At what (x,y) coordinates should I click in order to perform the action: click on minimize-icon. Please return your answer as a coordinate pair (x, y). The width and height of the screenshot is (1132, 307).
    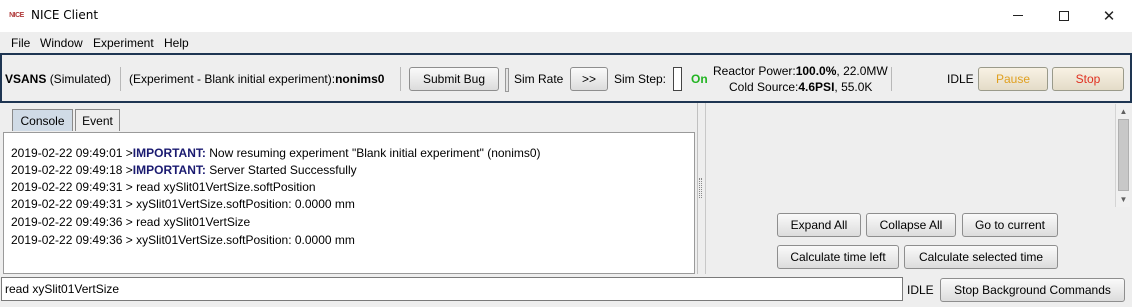
    Looking at the image, I should click on (1018, 15).